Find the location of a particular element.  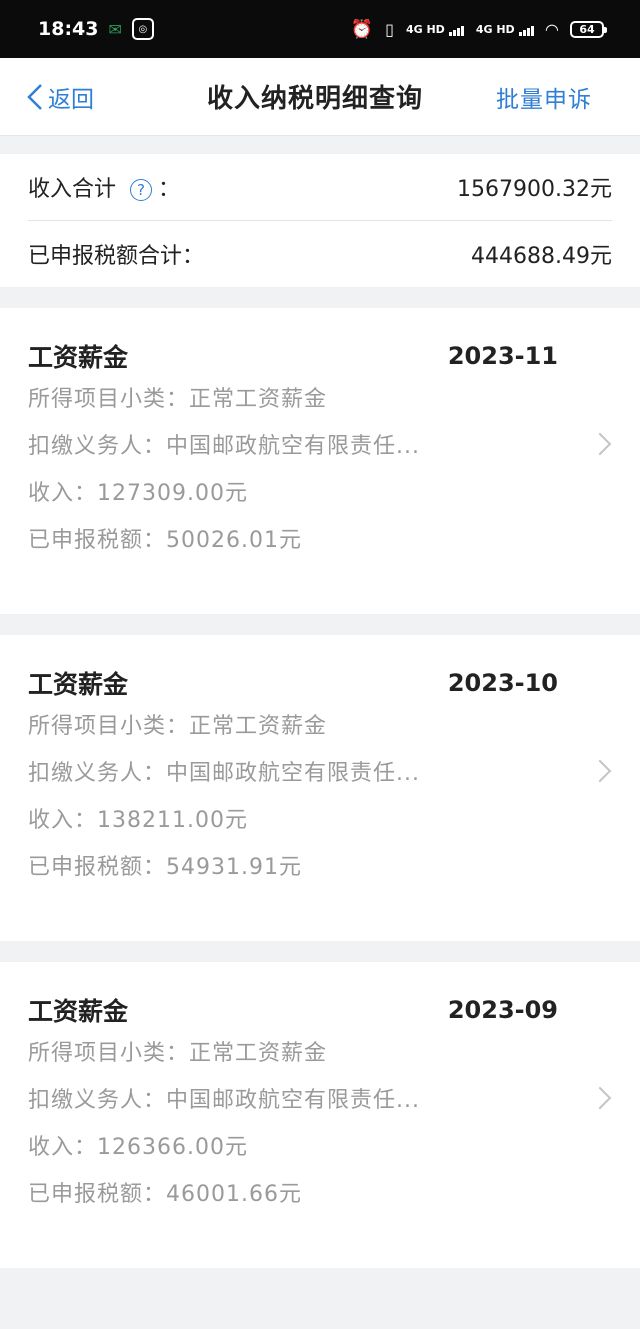

tax-total-value: 444688.49元 is located at coordinates (541, 256).